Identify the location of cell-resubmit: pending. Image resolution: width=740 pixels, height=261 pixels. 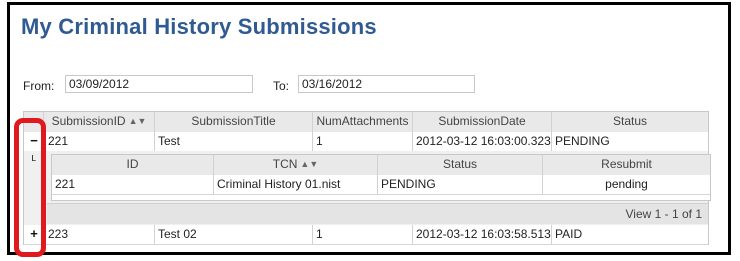
(626, 184).